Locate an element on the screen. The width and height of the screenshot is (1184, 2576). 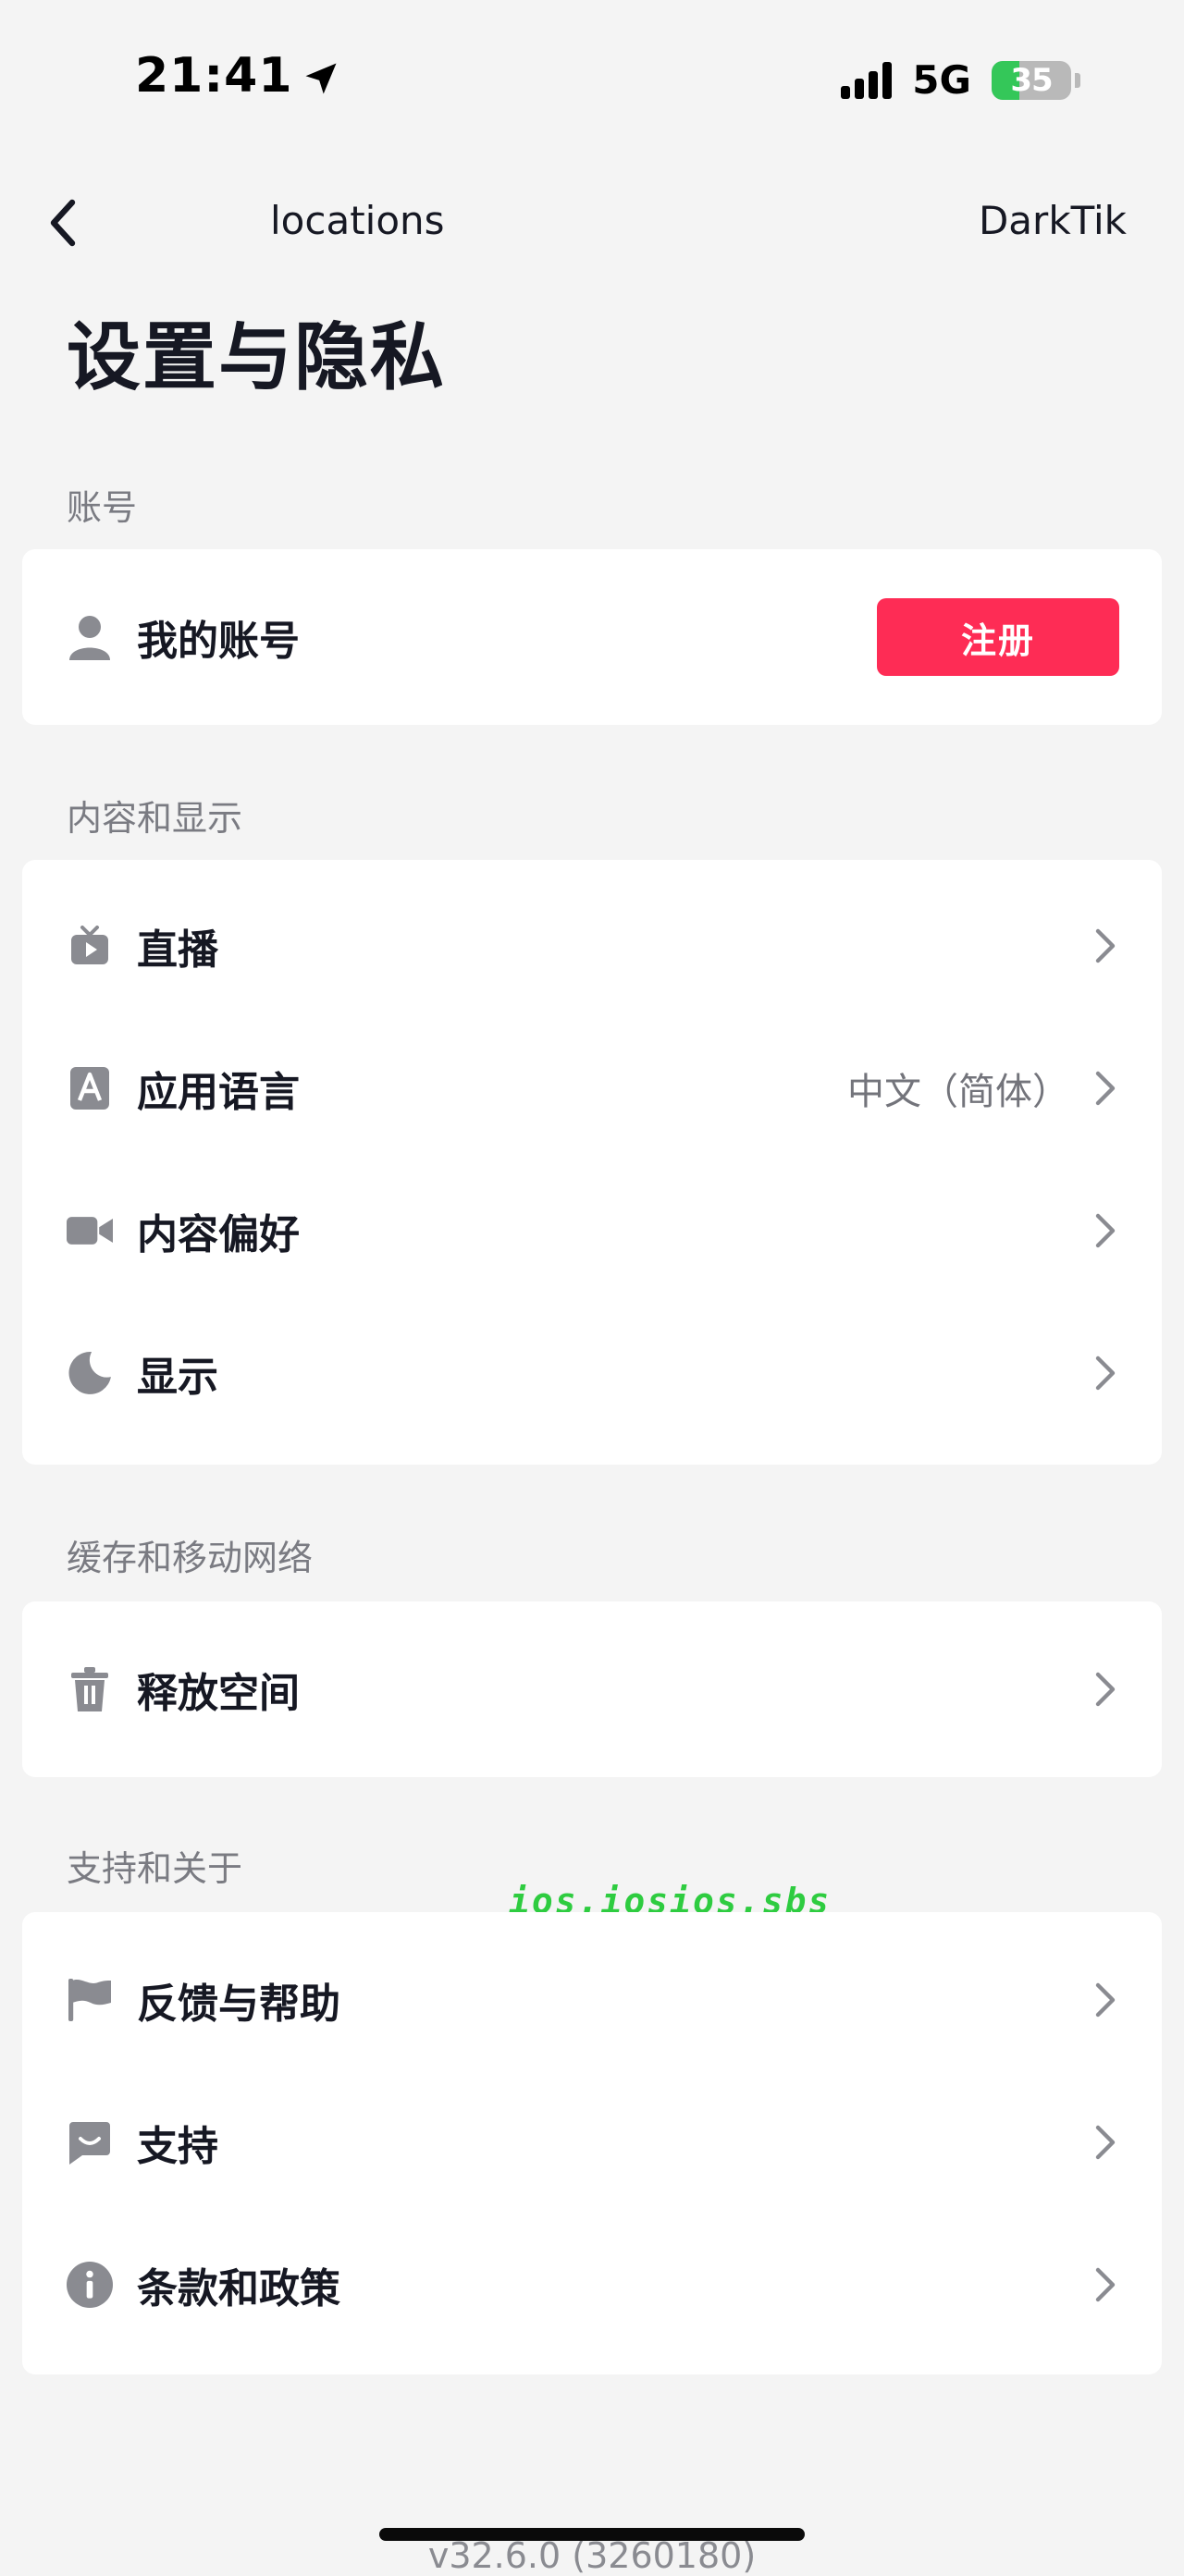
row-label: 反馈与帮助 is located at coordinates (239, 2004).